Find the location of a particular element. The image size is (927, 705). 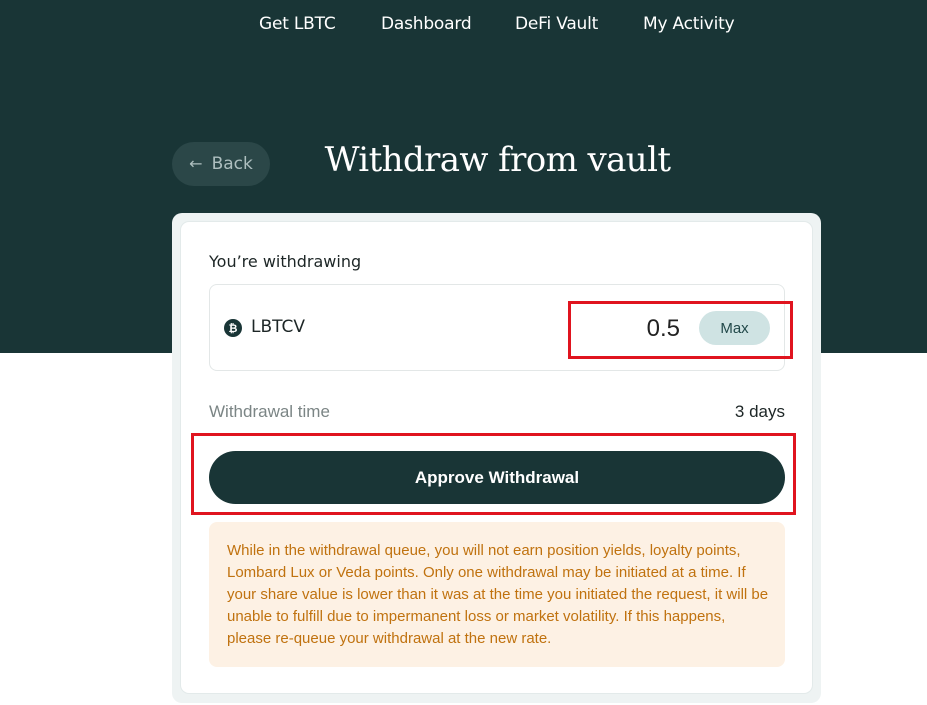

approve-highlight-box is located at coordinates (493, 474).